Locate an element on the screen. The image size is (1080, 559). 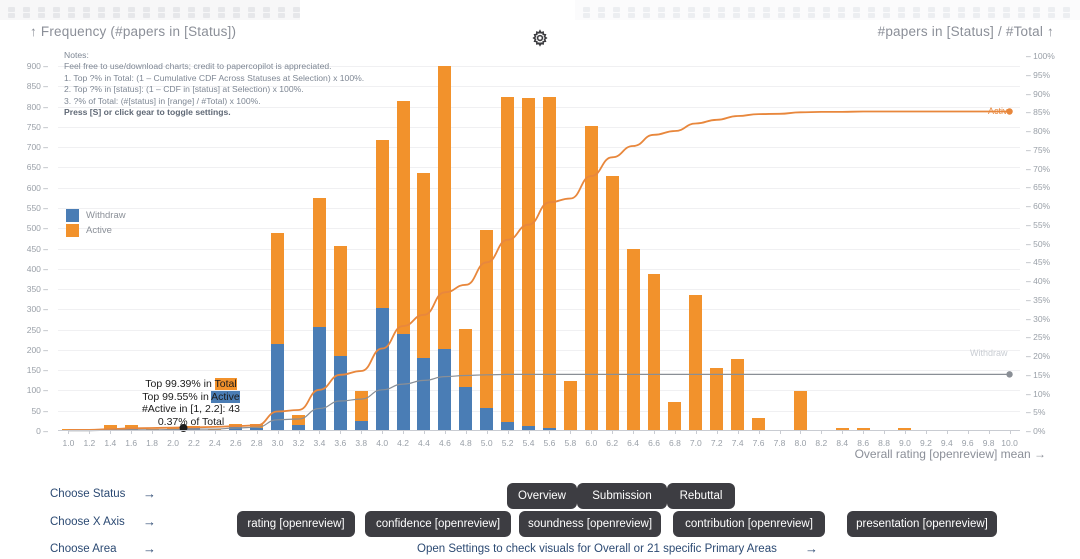
y-tick-label-left: 400 – is located at coordinates (37, 268).